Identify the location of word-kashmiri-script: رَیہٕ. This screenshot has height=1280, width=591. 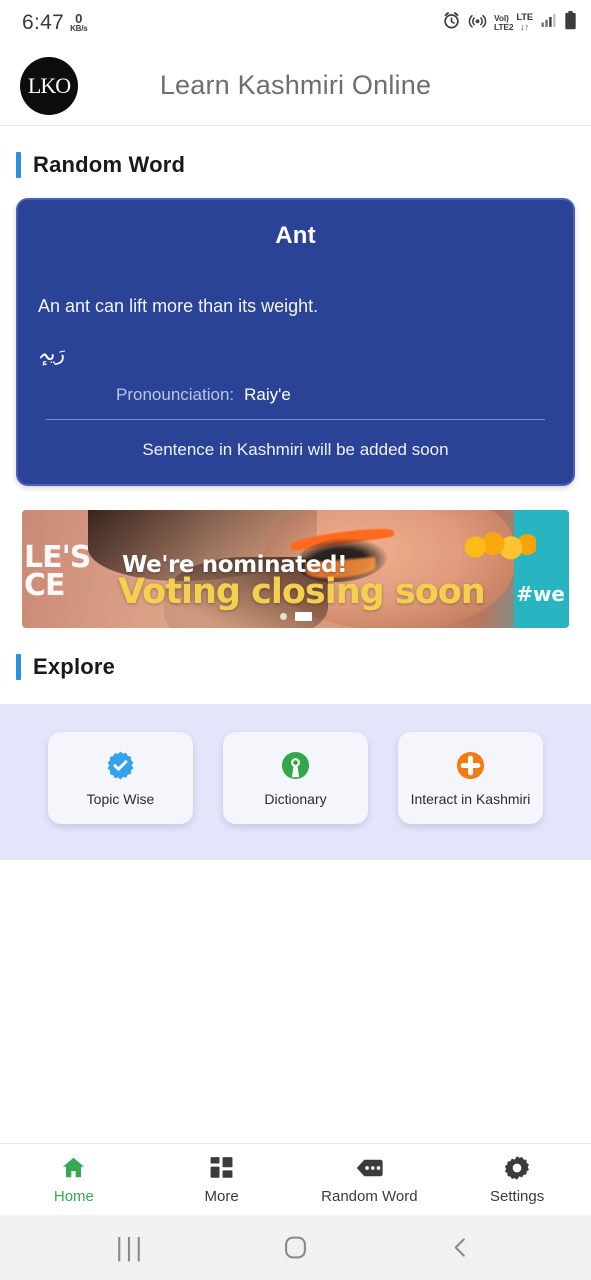
(51, 353).